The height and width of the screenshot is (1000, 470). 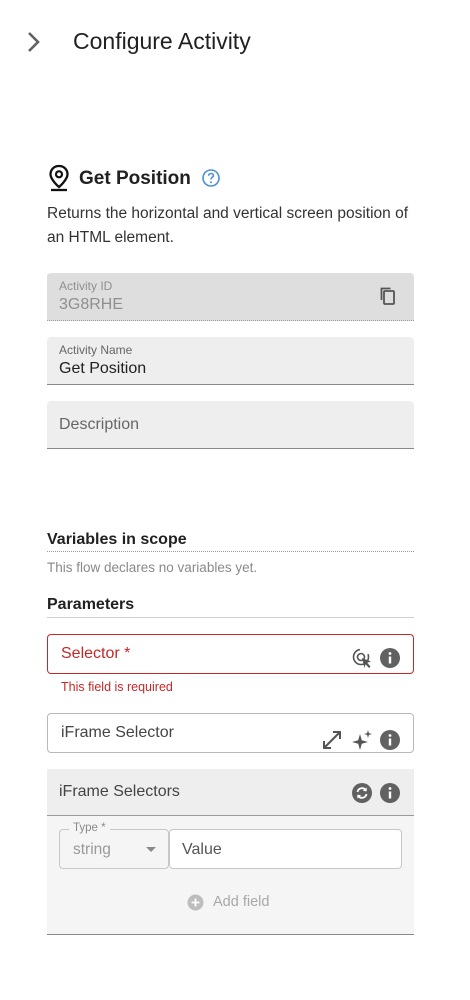 What do you see at coordinates (202, 849) in the screenshot?
I see `value-placeholder: Value` at bounding box center [202, 849].